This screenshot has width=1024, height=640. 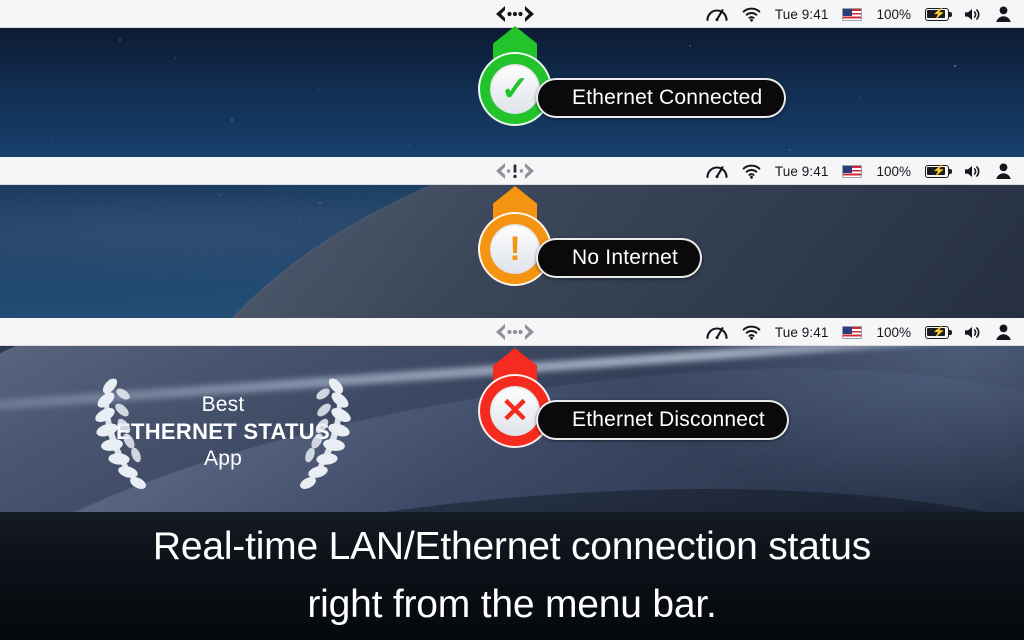 I want to click on menubar-status-items-2: Tue 9:41 100% ⚡, so click(x=859, y=171).